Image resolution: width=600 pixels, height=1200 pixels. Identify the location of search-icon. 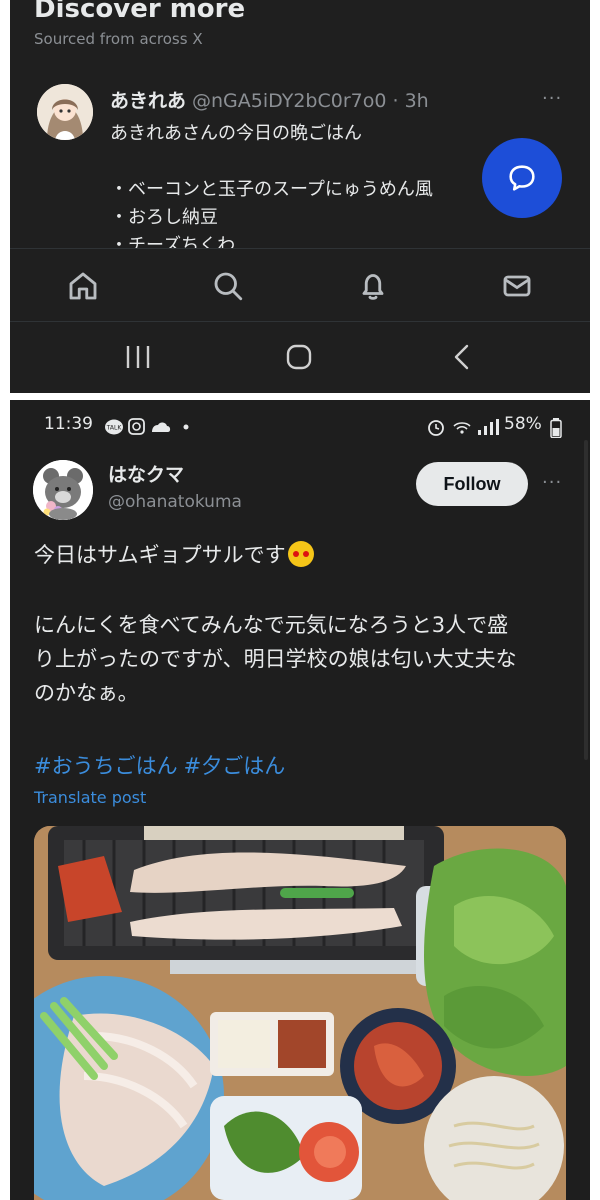
(228, 286).